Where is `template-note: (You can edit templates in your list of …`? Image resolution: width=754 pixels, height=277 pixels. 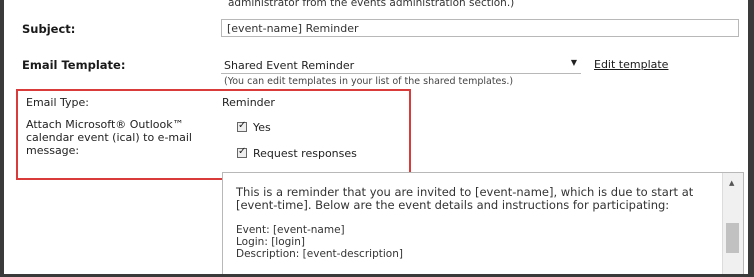
template-note: (You can edit templates in your list of … is located at coordinates (369, 81).